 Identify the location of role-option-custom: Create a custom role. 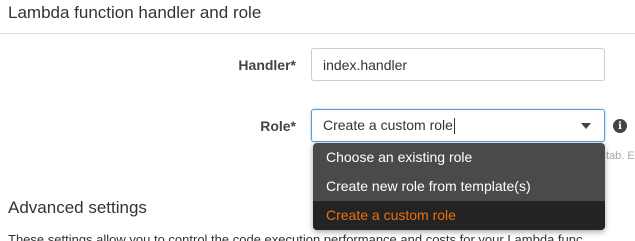
(459, 215).